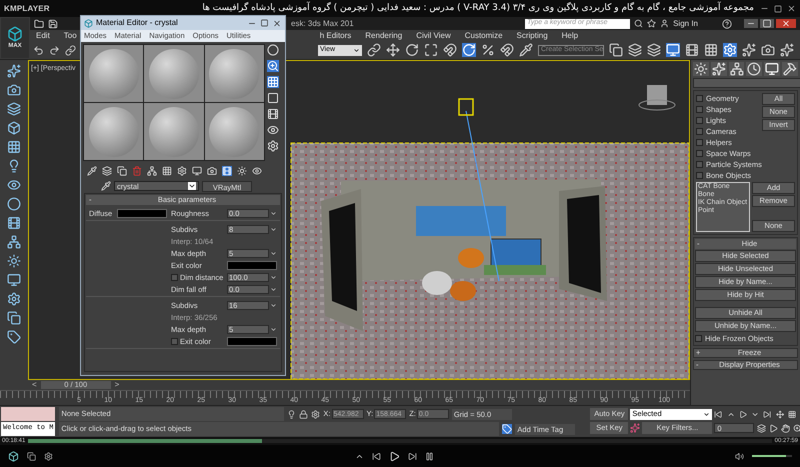  What do you see at coordinates (673, 50) in the screenshot?
I see `render-setup-icon` at bounding box center [673, 50].